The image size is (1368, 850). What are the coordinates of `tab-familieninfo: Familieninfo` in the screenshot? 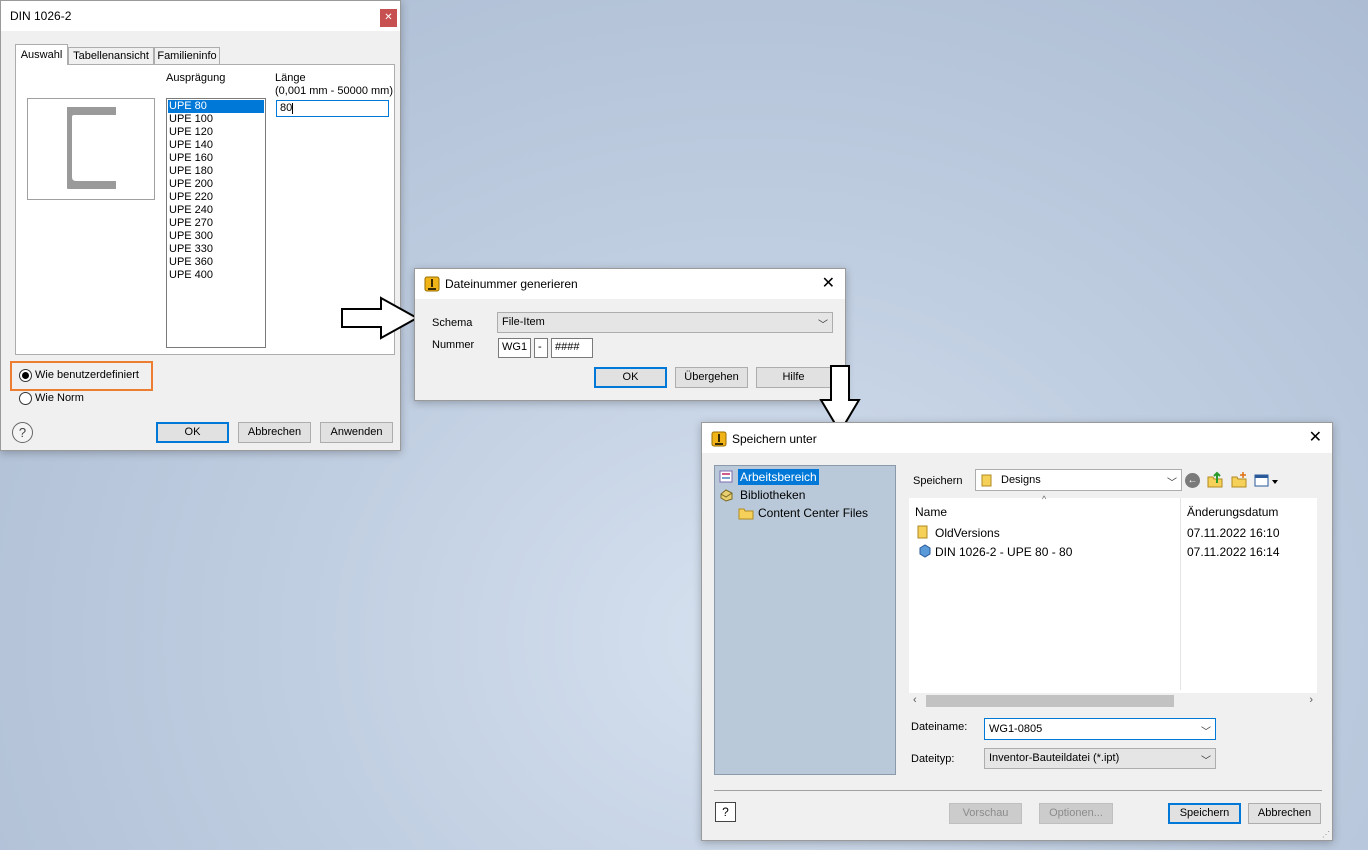 It's located at (187, 56).